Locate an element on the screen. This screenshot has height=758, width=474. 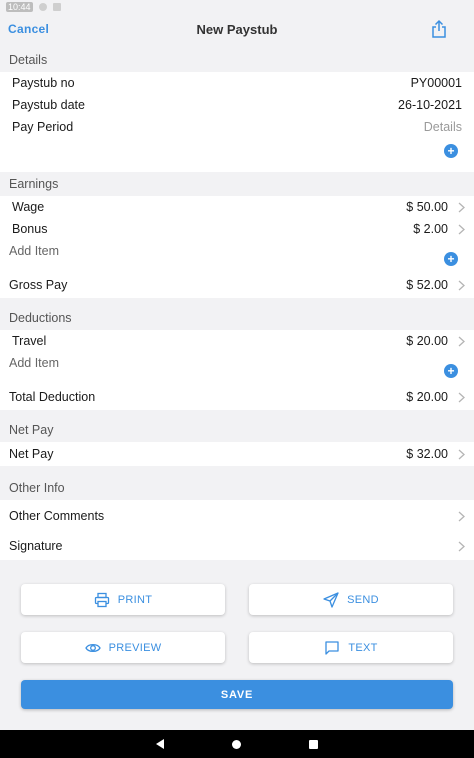
system-nav-bar is located at coordinates (237, 744).